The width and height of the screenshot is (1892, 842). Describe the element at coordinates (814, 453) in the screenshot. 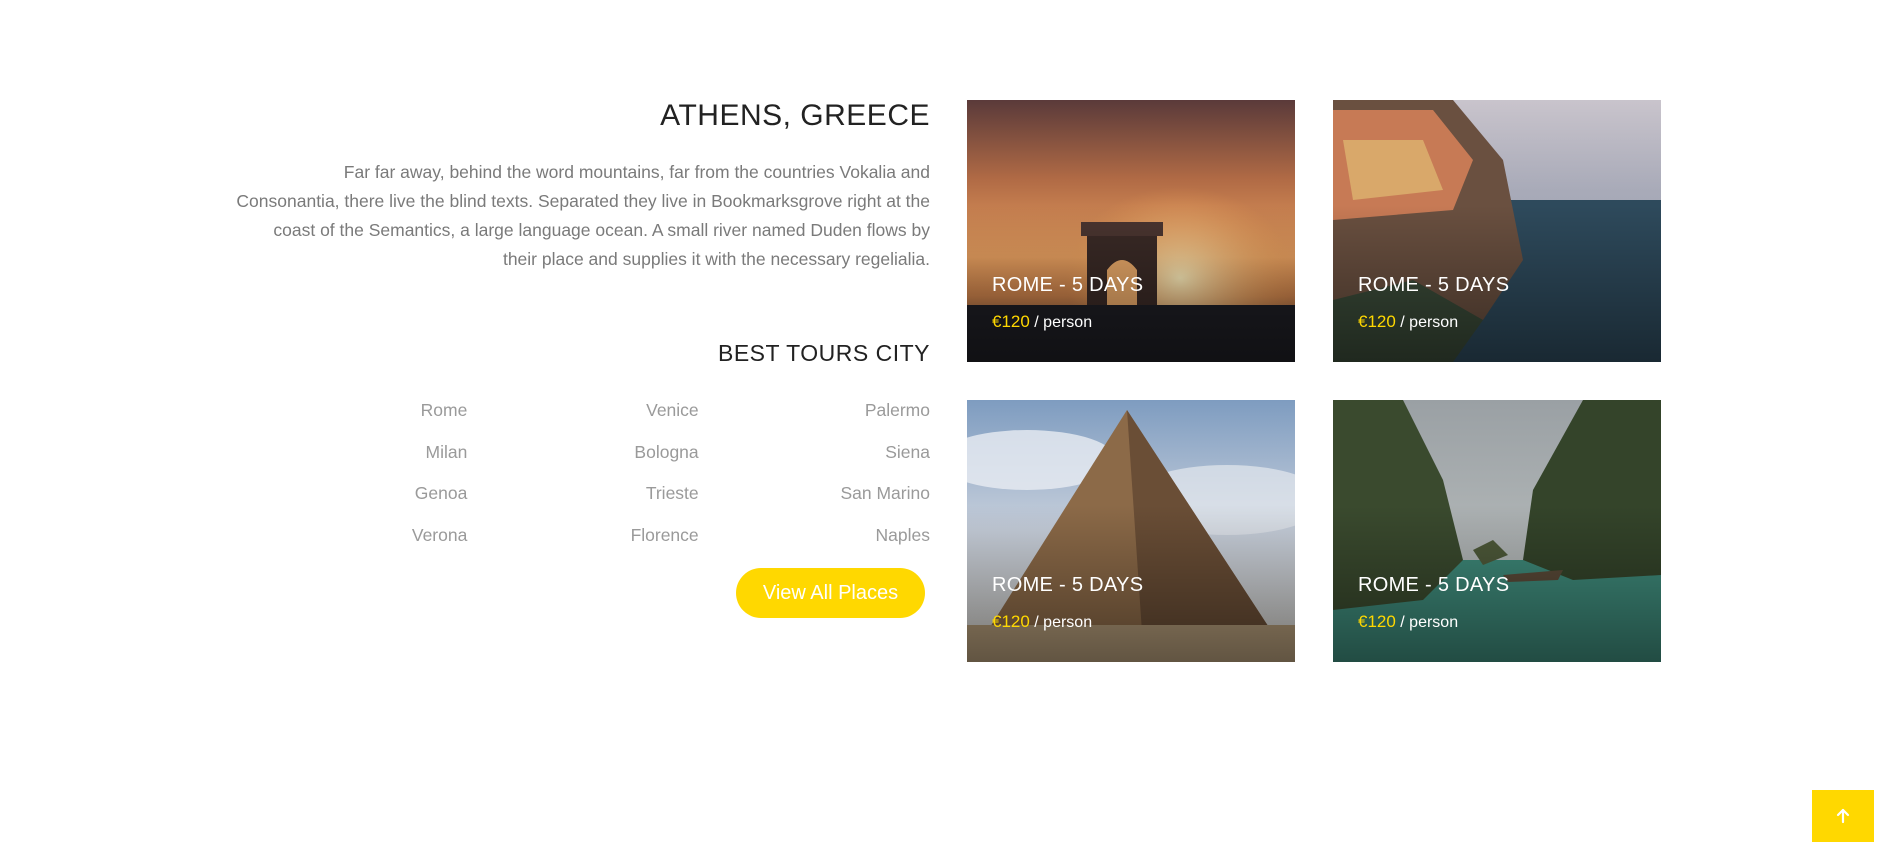

I see `city-link: Siena` at that location.